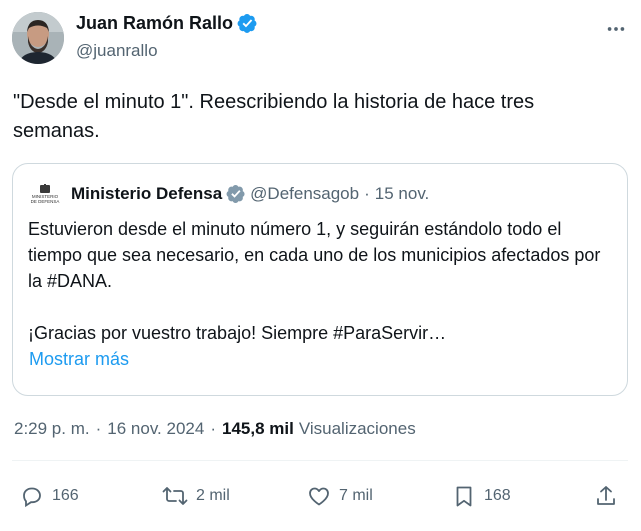 The image size is (641, 531). Describe the element at coordinates (154, 23) in the screenshot. I see `author-display-name: Juan Ramón Rallo` at that location.